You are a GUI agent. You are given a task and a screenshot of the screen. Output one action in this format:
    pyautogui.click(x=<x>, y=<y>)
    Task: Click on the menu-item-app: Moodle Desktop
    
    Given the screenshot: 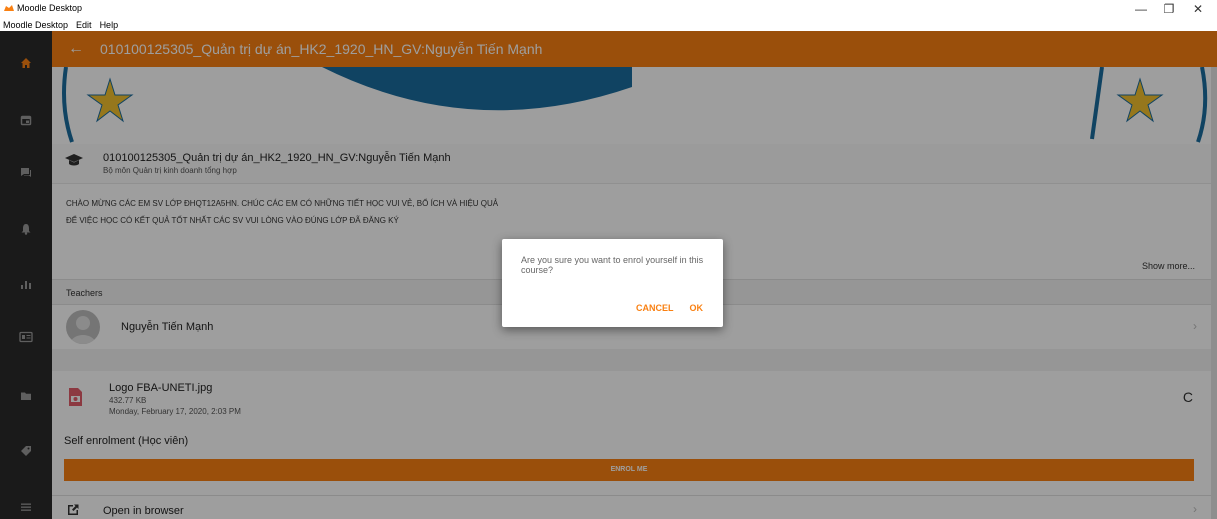 What is the action you would take?
    pyautogui.click(x=35, y=25)
    